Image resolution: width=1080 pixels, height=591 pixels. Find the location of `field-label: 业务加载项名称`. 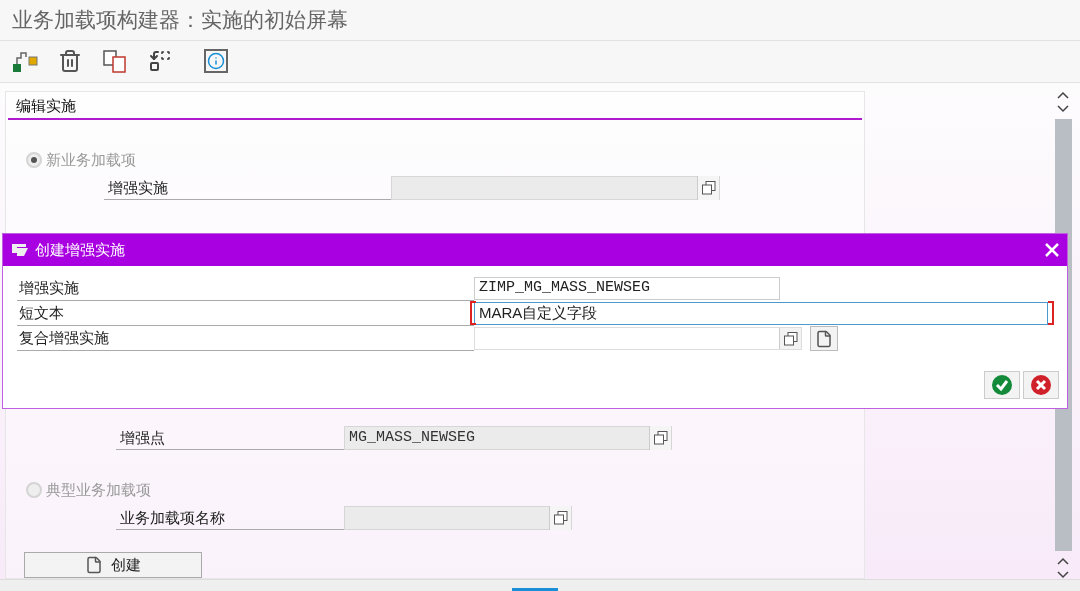

field-label: 业务加载项名称 is located at coordinates (230, 518).